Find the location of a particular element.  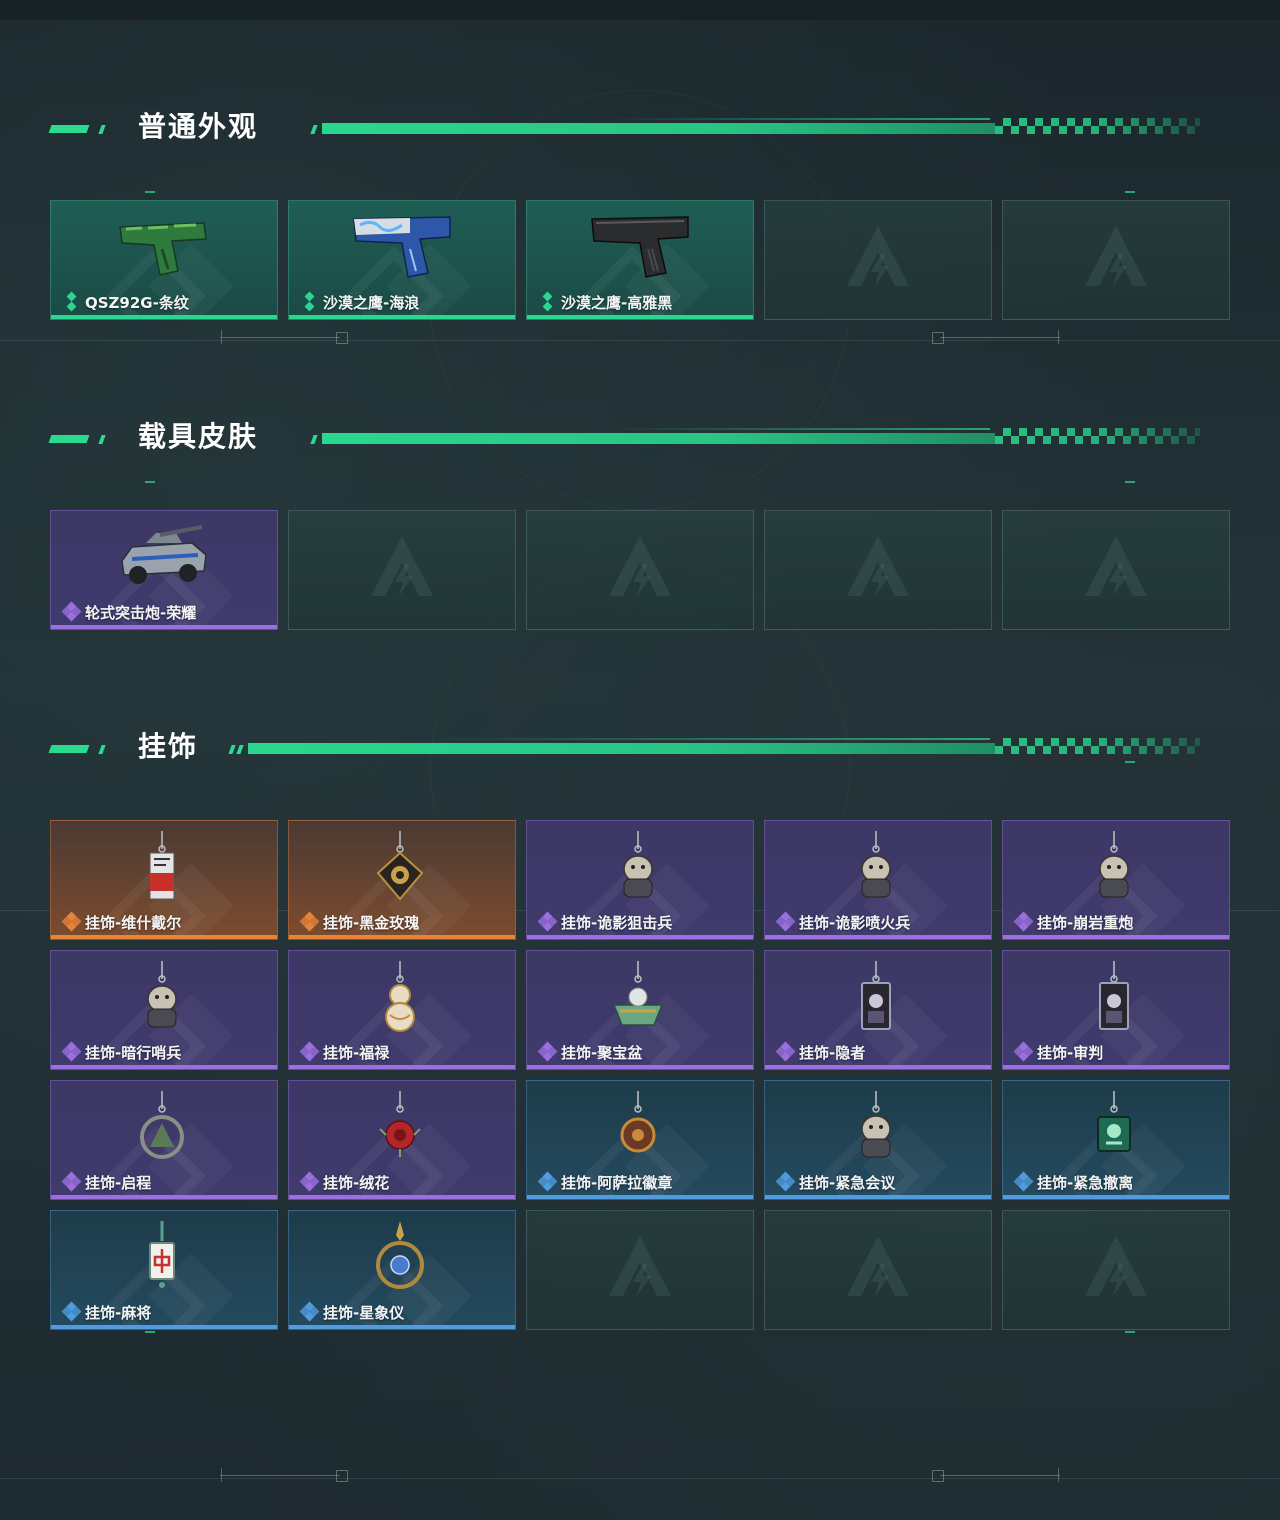

item-card: 挂饰-崩岩重炮 is located at coordinates (1116, 880).